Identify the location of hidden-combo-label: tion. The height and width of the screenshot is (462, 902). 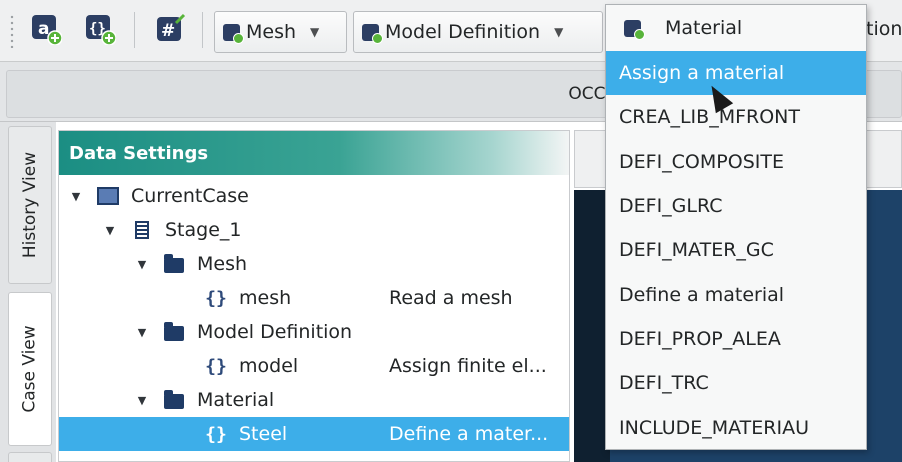
(884, 29).